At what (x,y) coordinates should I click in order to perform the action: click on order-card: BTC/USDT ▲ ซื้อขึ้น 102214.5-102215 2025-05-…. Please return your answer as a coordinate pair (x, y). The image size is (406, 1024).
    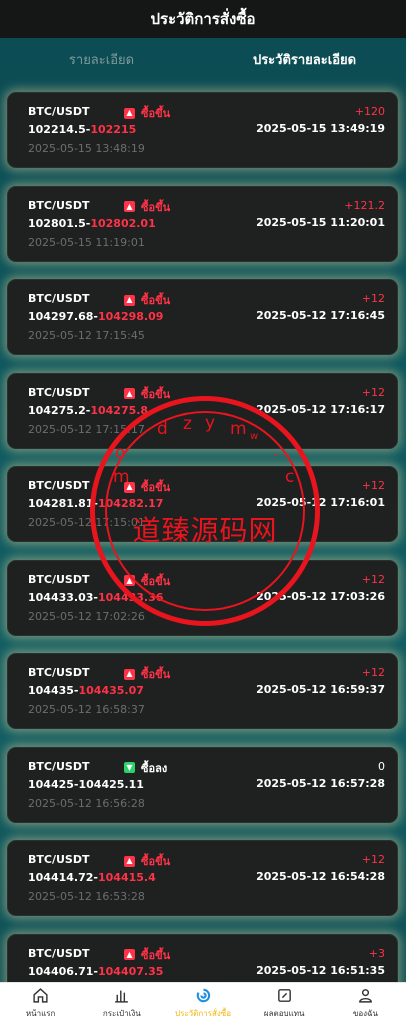
    Looking at the image, I should click on (202, 130).